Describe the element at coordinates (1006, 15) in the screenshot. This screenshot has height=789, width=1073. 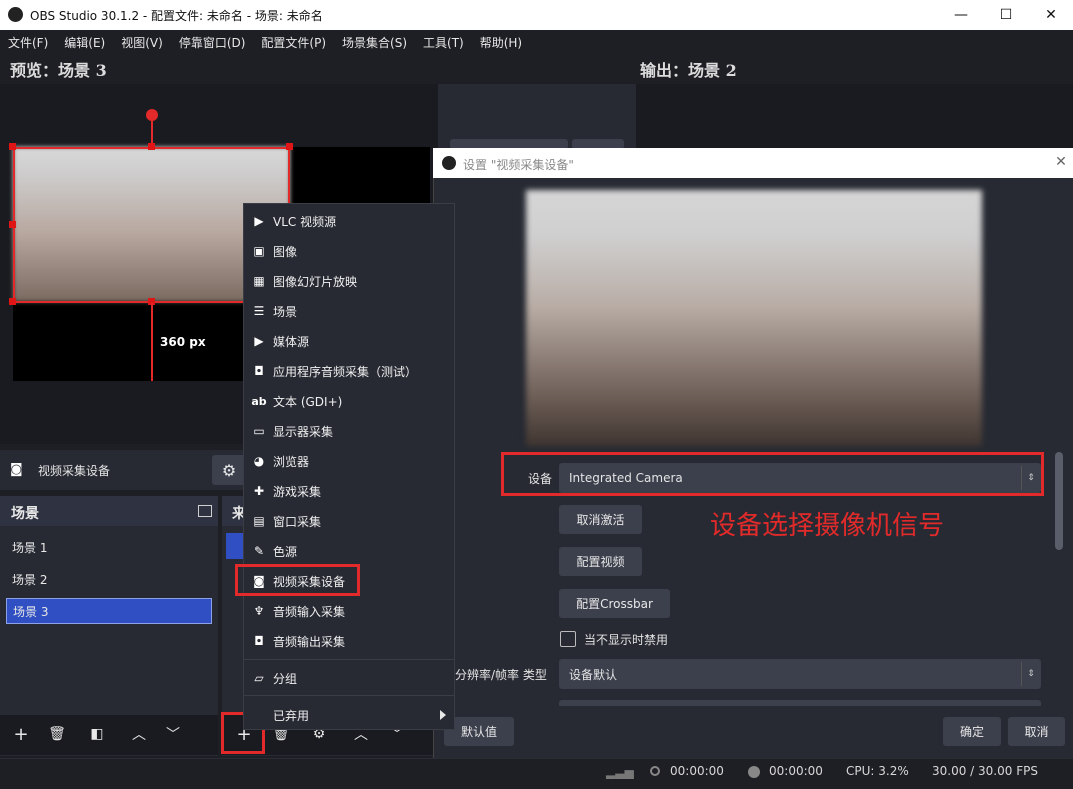
I see `maximize-button: ☐` at that location.